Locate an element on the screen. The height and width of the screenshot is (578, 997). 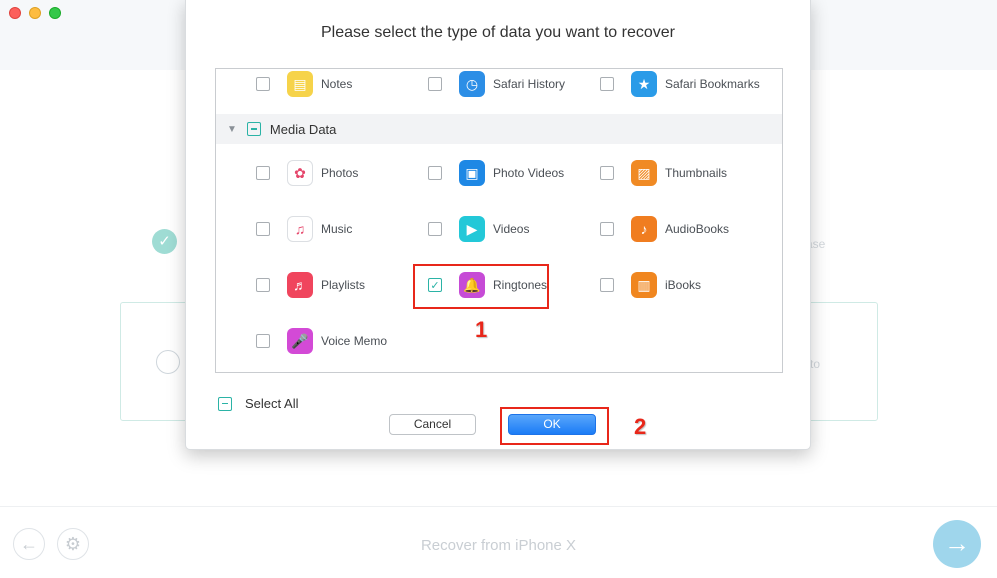
minimize-window-button is located at coordinates (35, 13).